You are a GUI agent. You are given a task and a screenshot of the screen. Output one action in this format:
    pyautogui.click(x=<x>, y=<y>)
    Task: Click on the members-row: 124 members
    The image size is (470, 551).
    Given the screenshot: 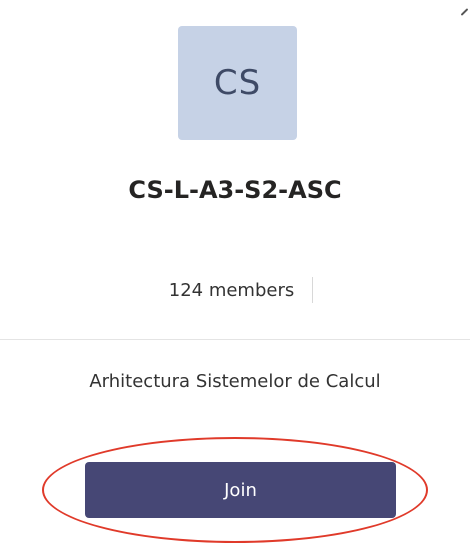 What is the action you would take?
    pyautogui.click(x=235, y=290)
    